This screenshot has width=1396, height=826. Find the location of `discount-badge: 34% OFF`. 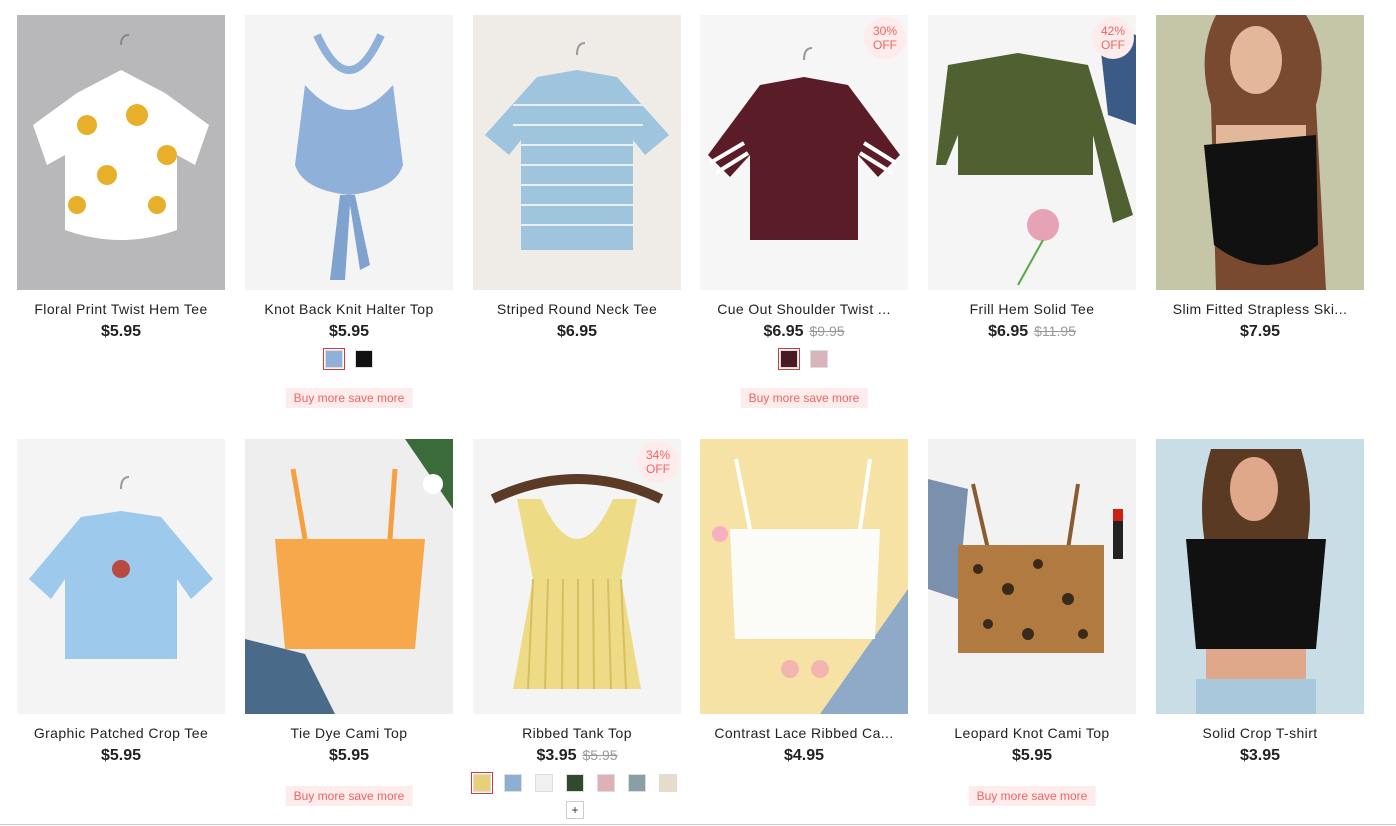

discount-badge: 34% OFF is located at coordinates (658, 462).